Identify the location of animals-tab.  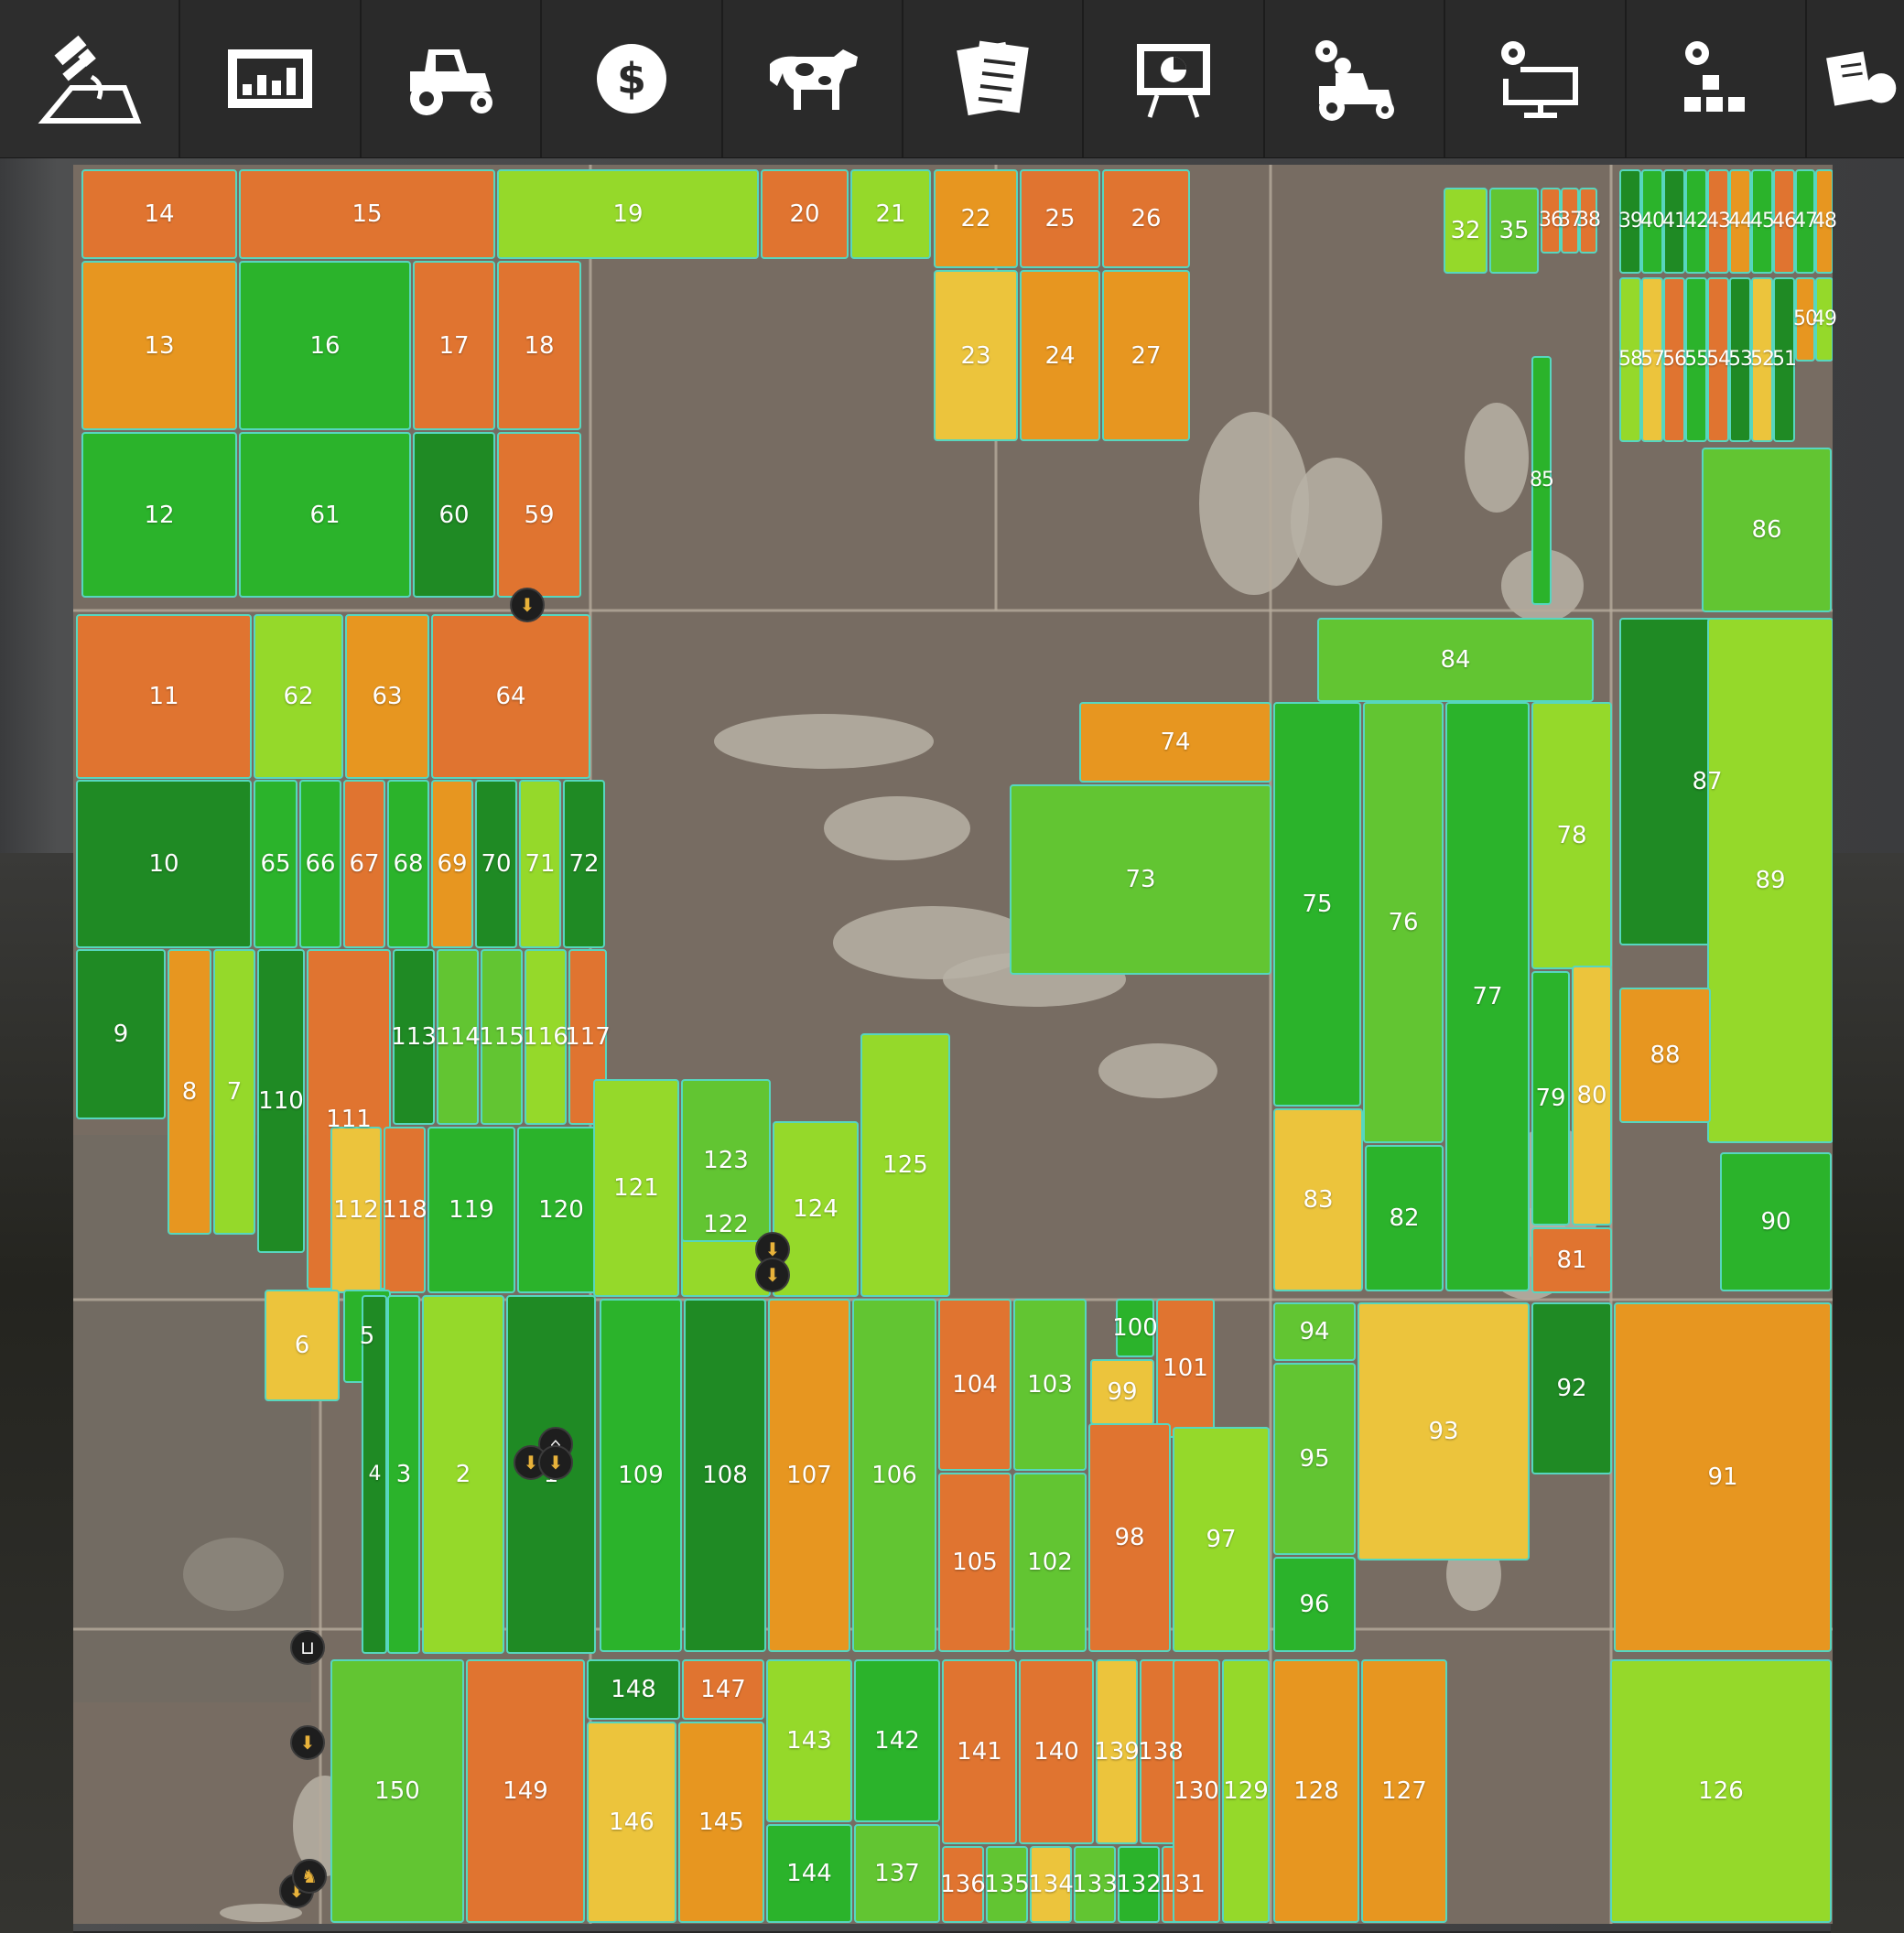
(813, 79).